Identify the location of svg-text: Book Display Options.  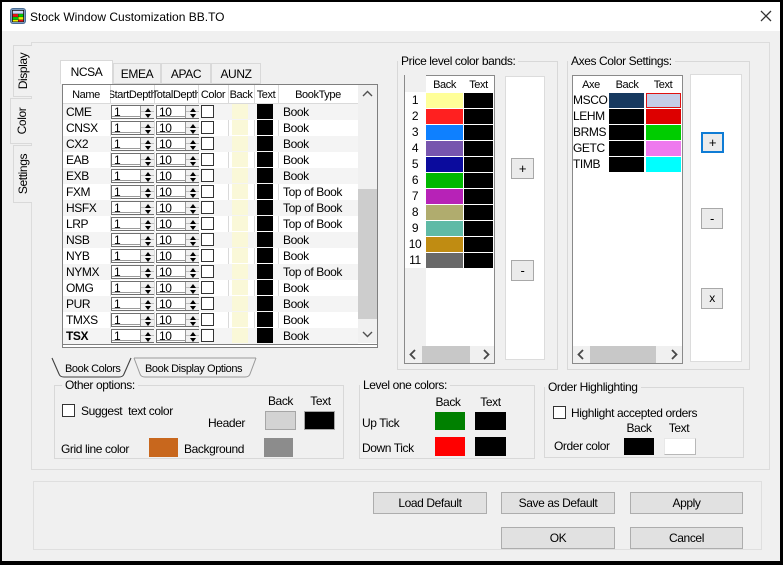
(194, 369).